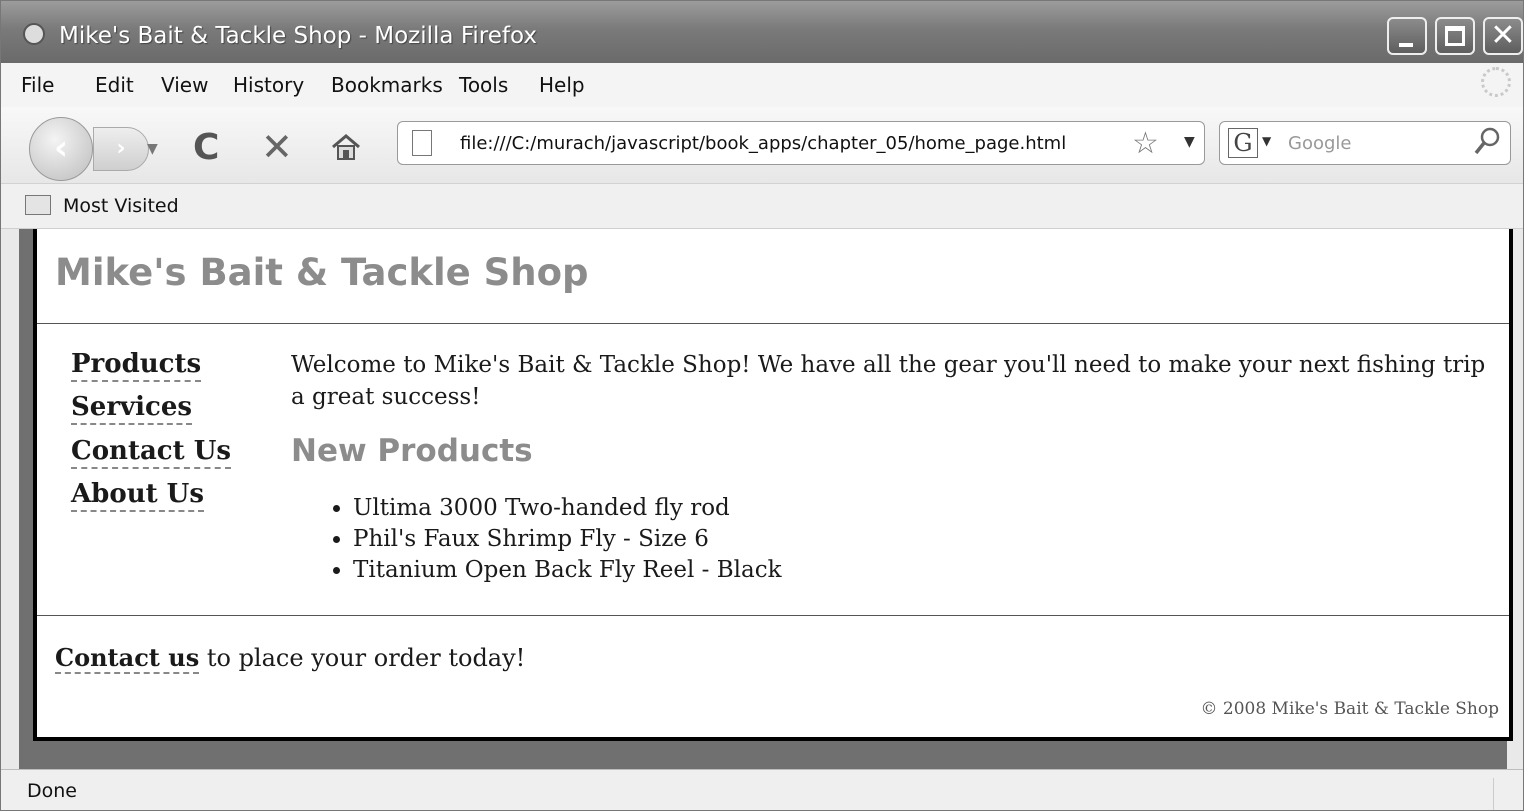 This screenshot has width=1524, height=811. Describe the element at coordinates (362, 658) in the screenshot. I see `footer-message: to place your order today!` at that location.